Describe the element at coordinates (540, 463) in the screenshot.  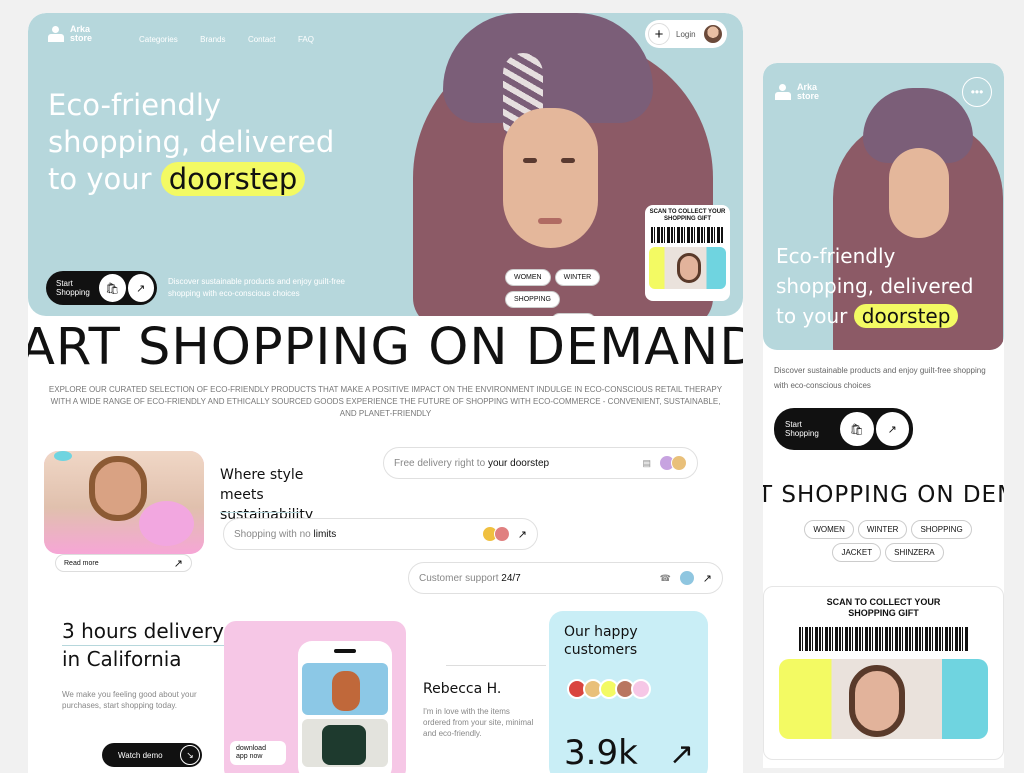
I see `delivery-field: Free delivery right to your doorstep ▤` at that location.